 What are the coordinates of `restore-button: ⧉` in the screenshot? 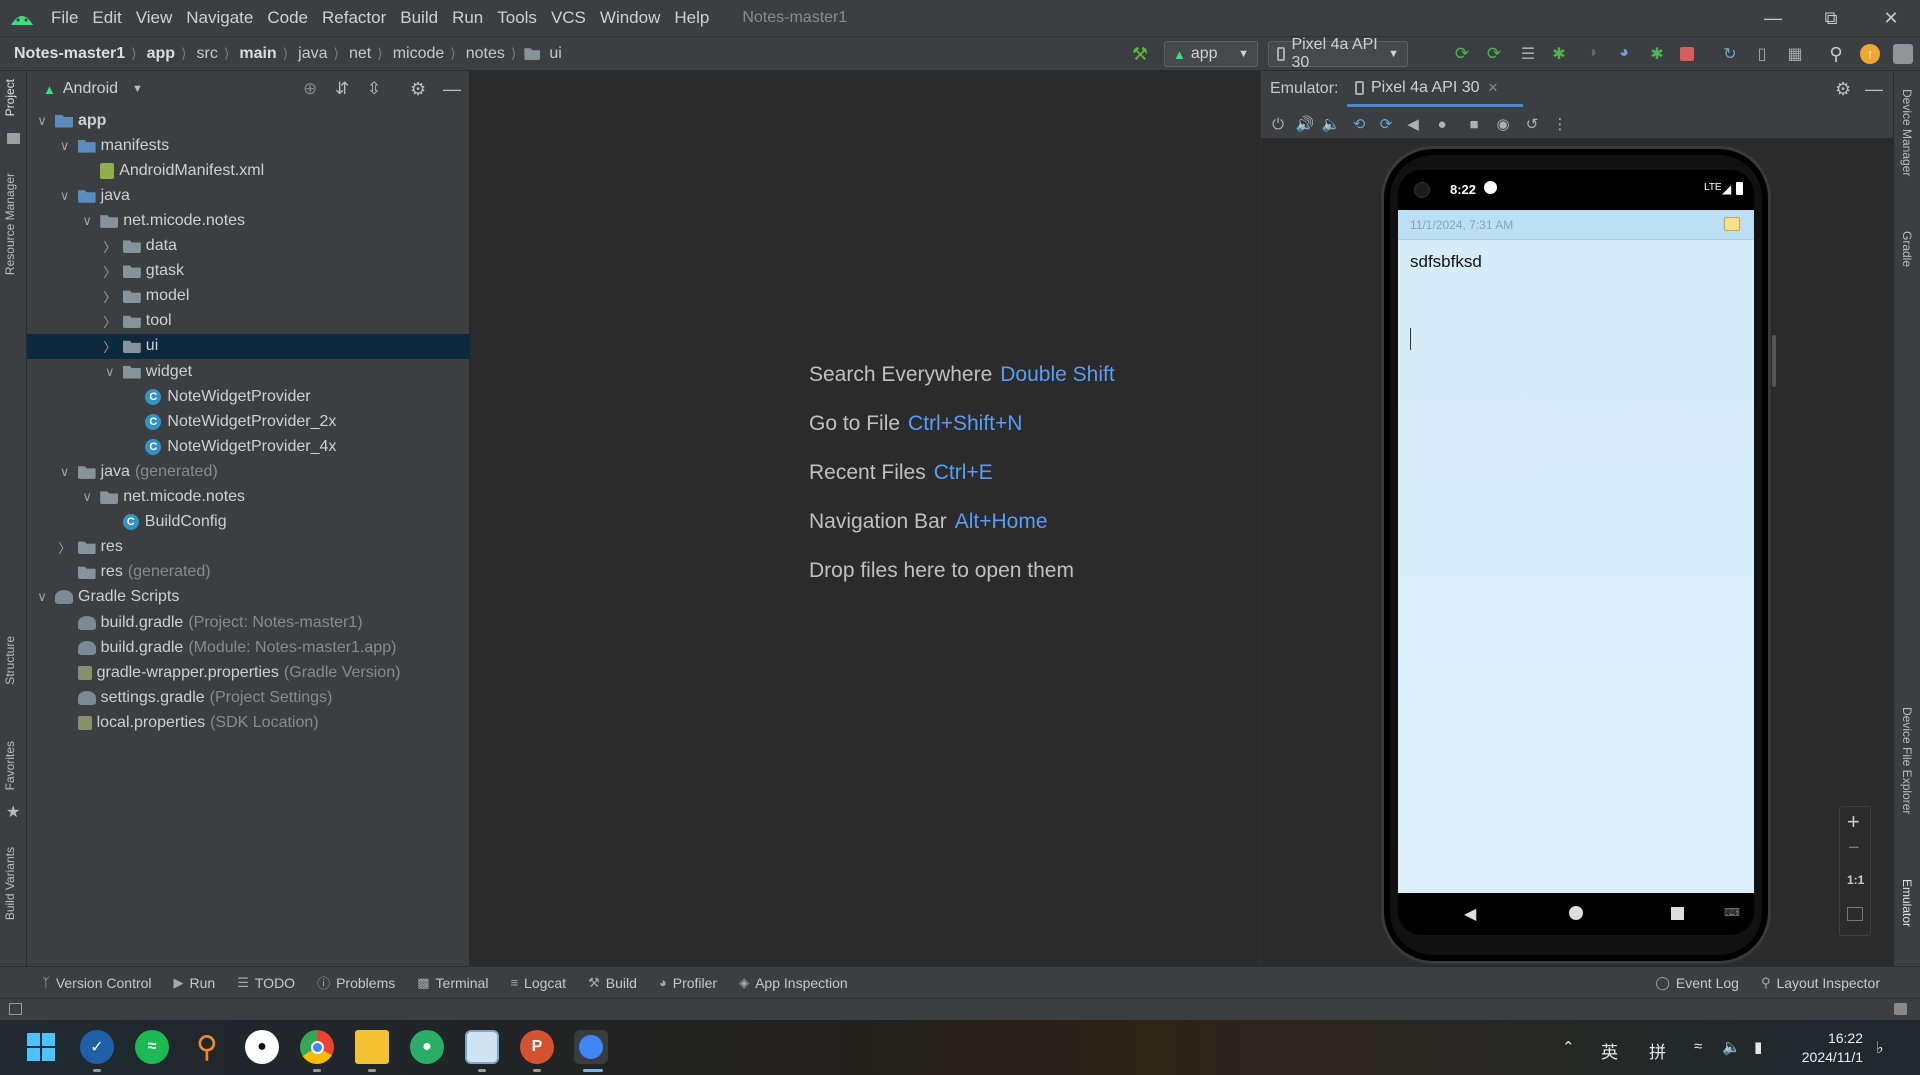 It's located at (1831, 18).